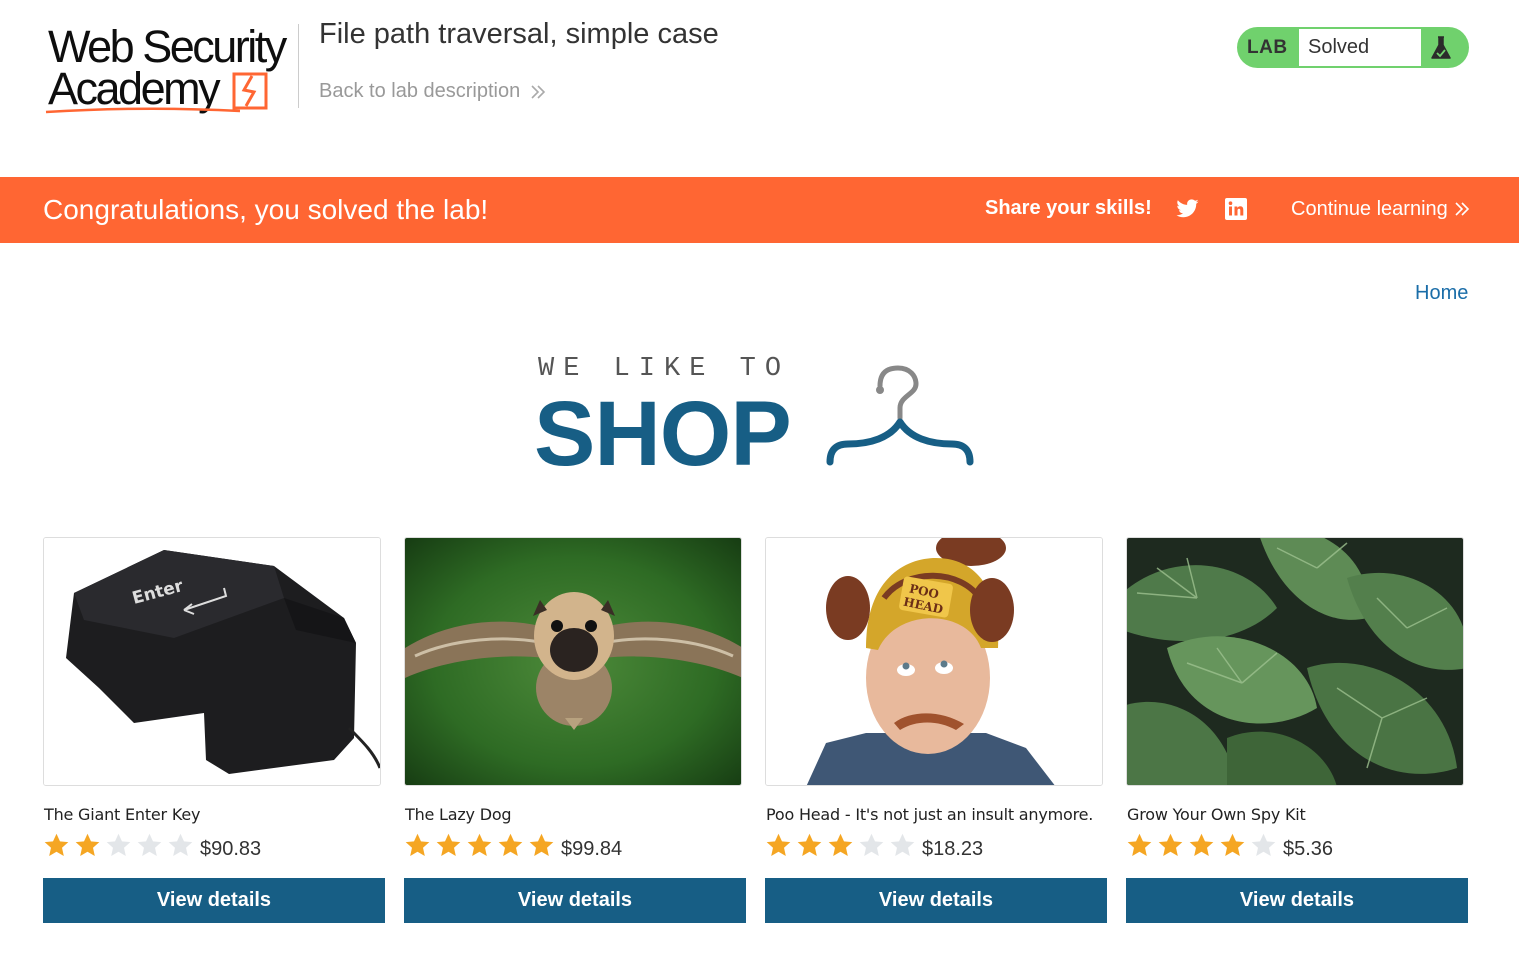  What do you see at coordinates (231, 849) in the screenshot?
I see `product-price: $90.83` at bounding box center [231, 849].